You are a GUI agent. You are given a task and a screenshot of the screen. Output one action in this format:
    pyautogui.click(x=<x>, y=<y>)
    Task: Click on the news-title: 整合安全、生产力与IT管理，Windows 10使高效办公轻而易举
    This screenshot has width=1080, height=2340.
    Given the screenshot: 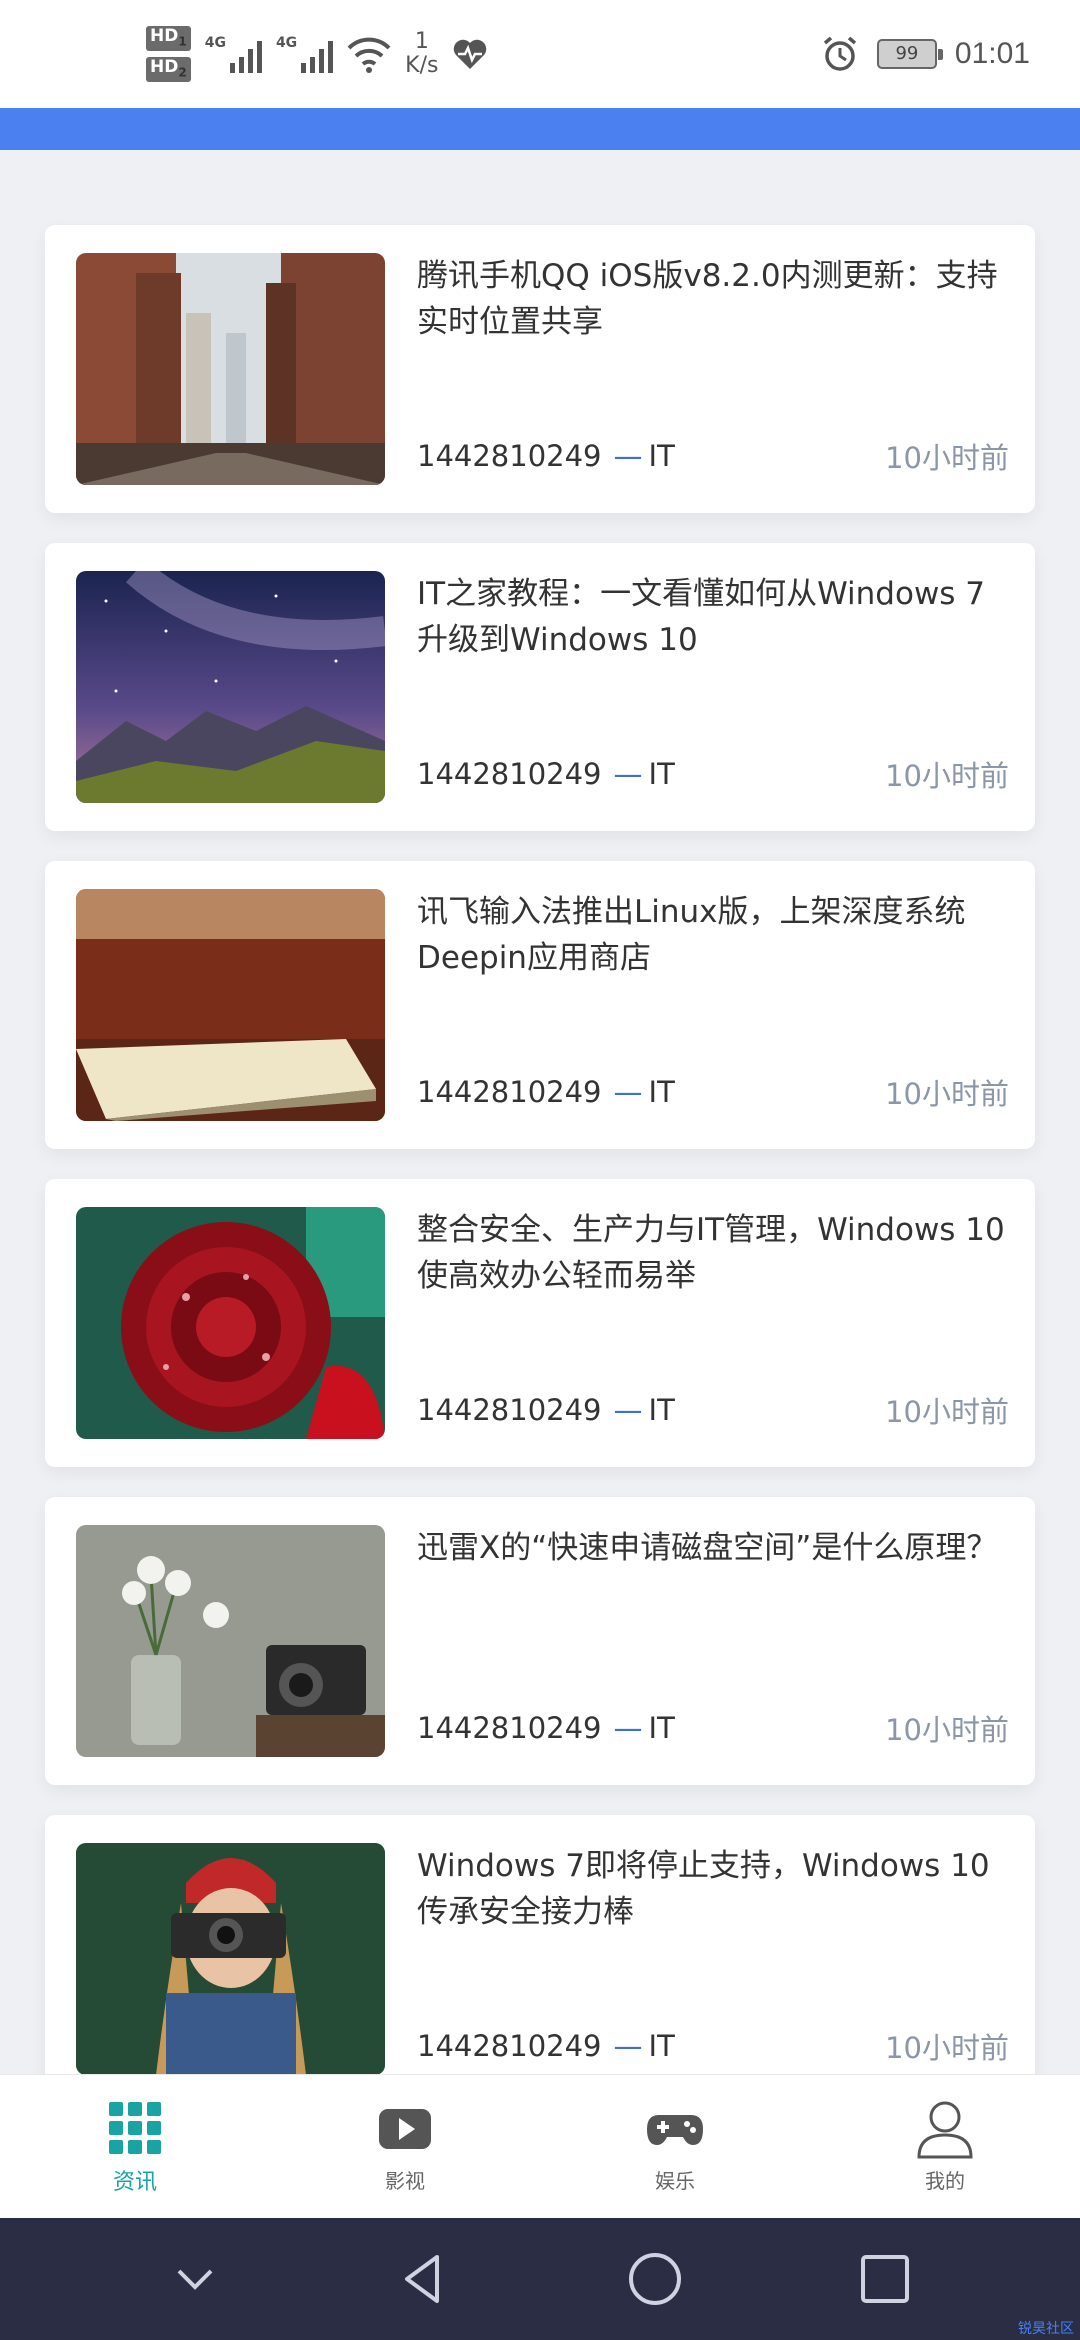 What is the action you would take?
    pyautogui.click(x=712, y=1253)
    